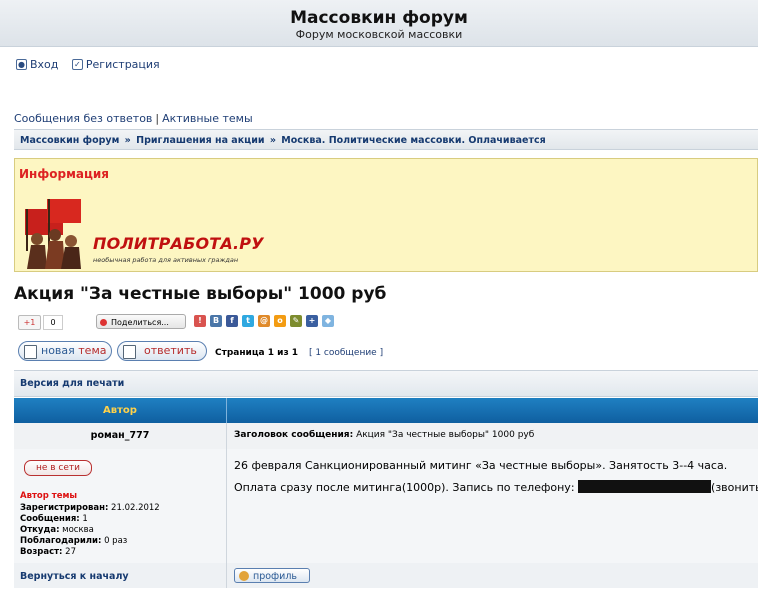 The width and height of the screenshot is (758, 593). Describe the element at coordinates (72, 383) in the screenshot. I see `print-version-link: Версия для печати` at that location.